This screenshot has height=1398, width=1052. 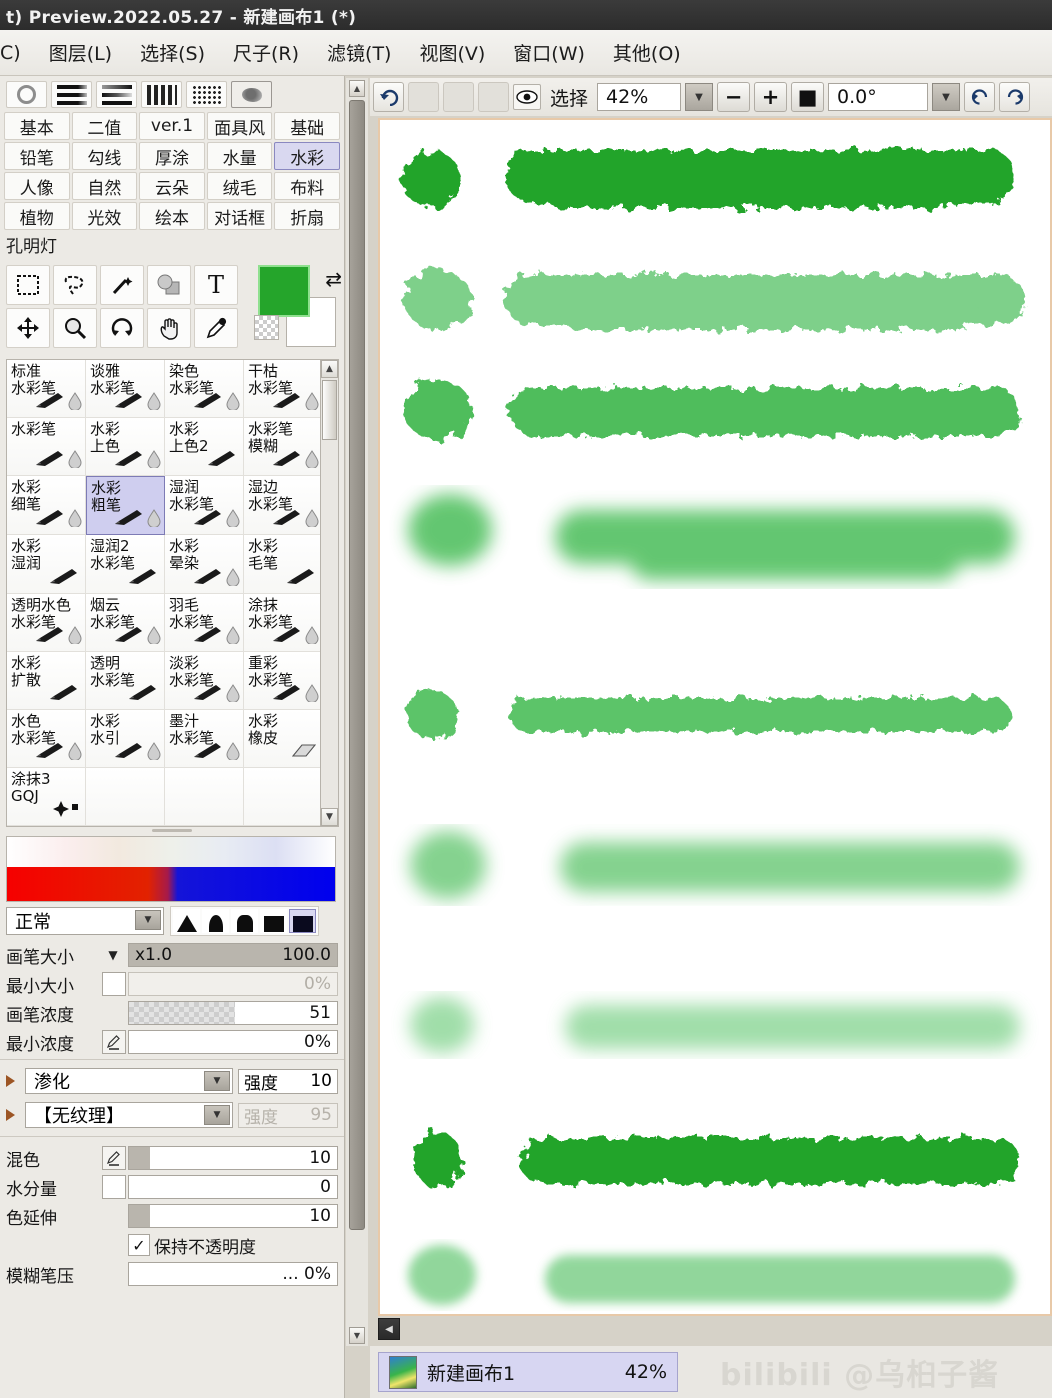 I want to click on cone-round-icon, so click(x=215, y=921).